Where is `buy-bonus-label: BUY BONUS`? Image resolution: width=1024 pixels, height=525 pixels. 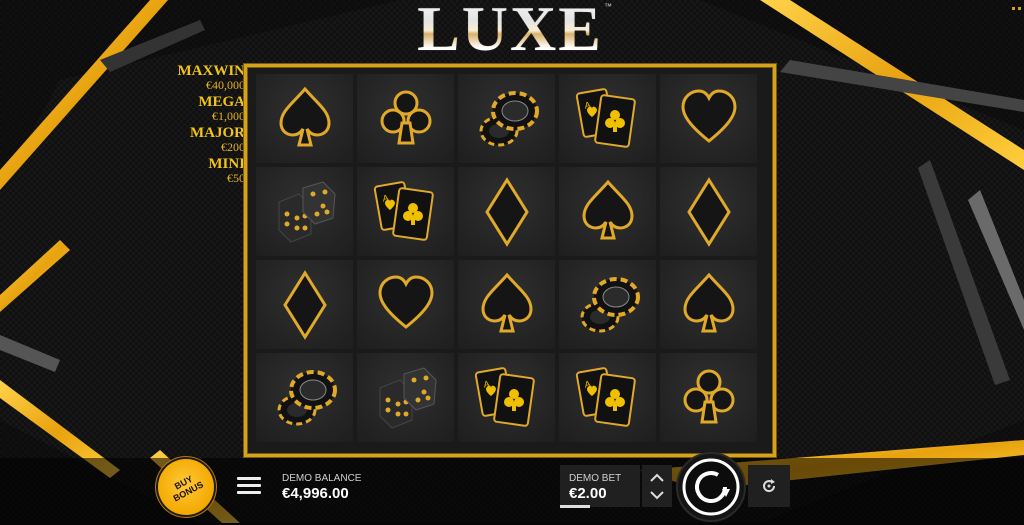 buy-bonus-label: BUY BONUS is located at coordinates (188, 488).